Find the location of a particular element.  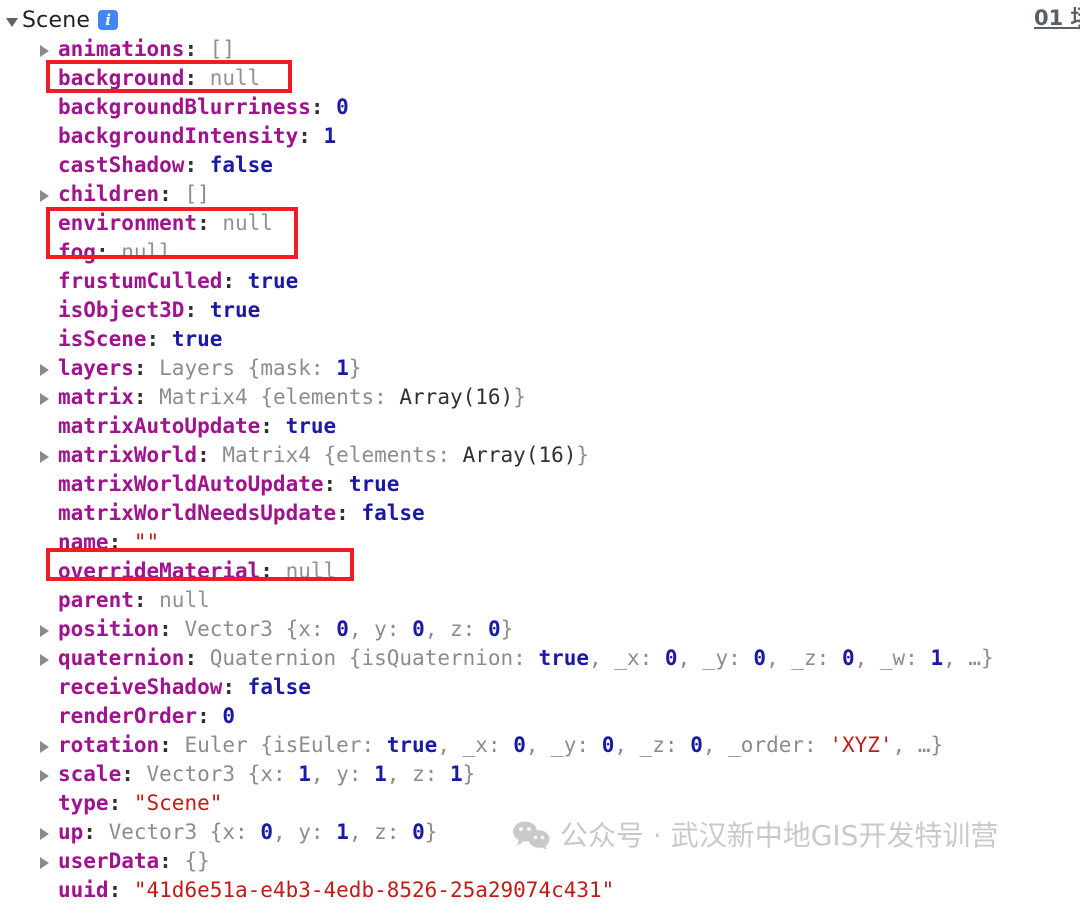

property-row-renderOrder: renderOrder: 0 is located at coordinates (540, 716).